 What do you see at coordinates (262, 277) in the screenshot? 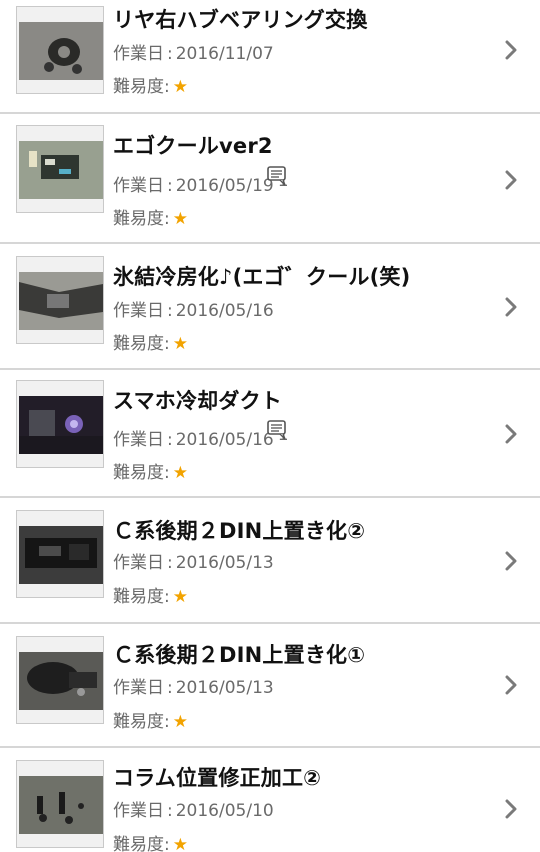
I see `item-title: 氷結冷房化♪(エゴ゛クール(笑)` at bounding box center [262, 277].